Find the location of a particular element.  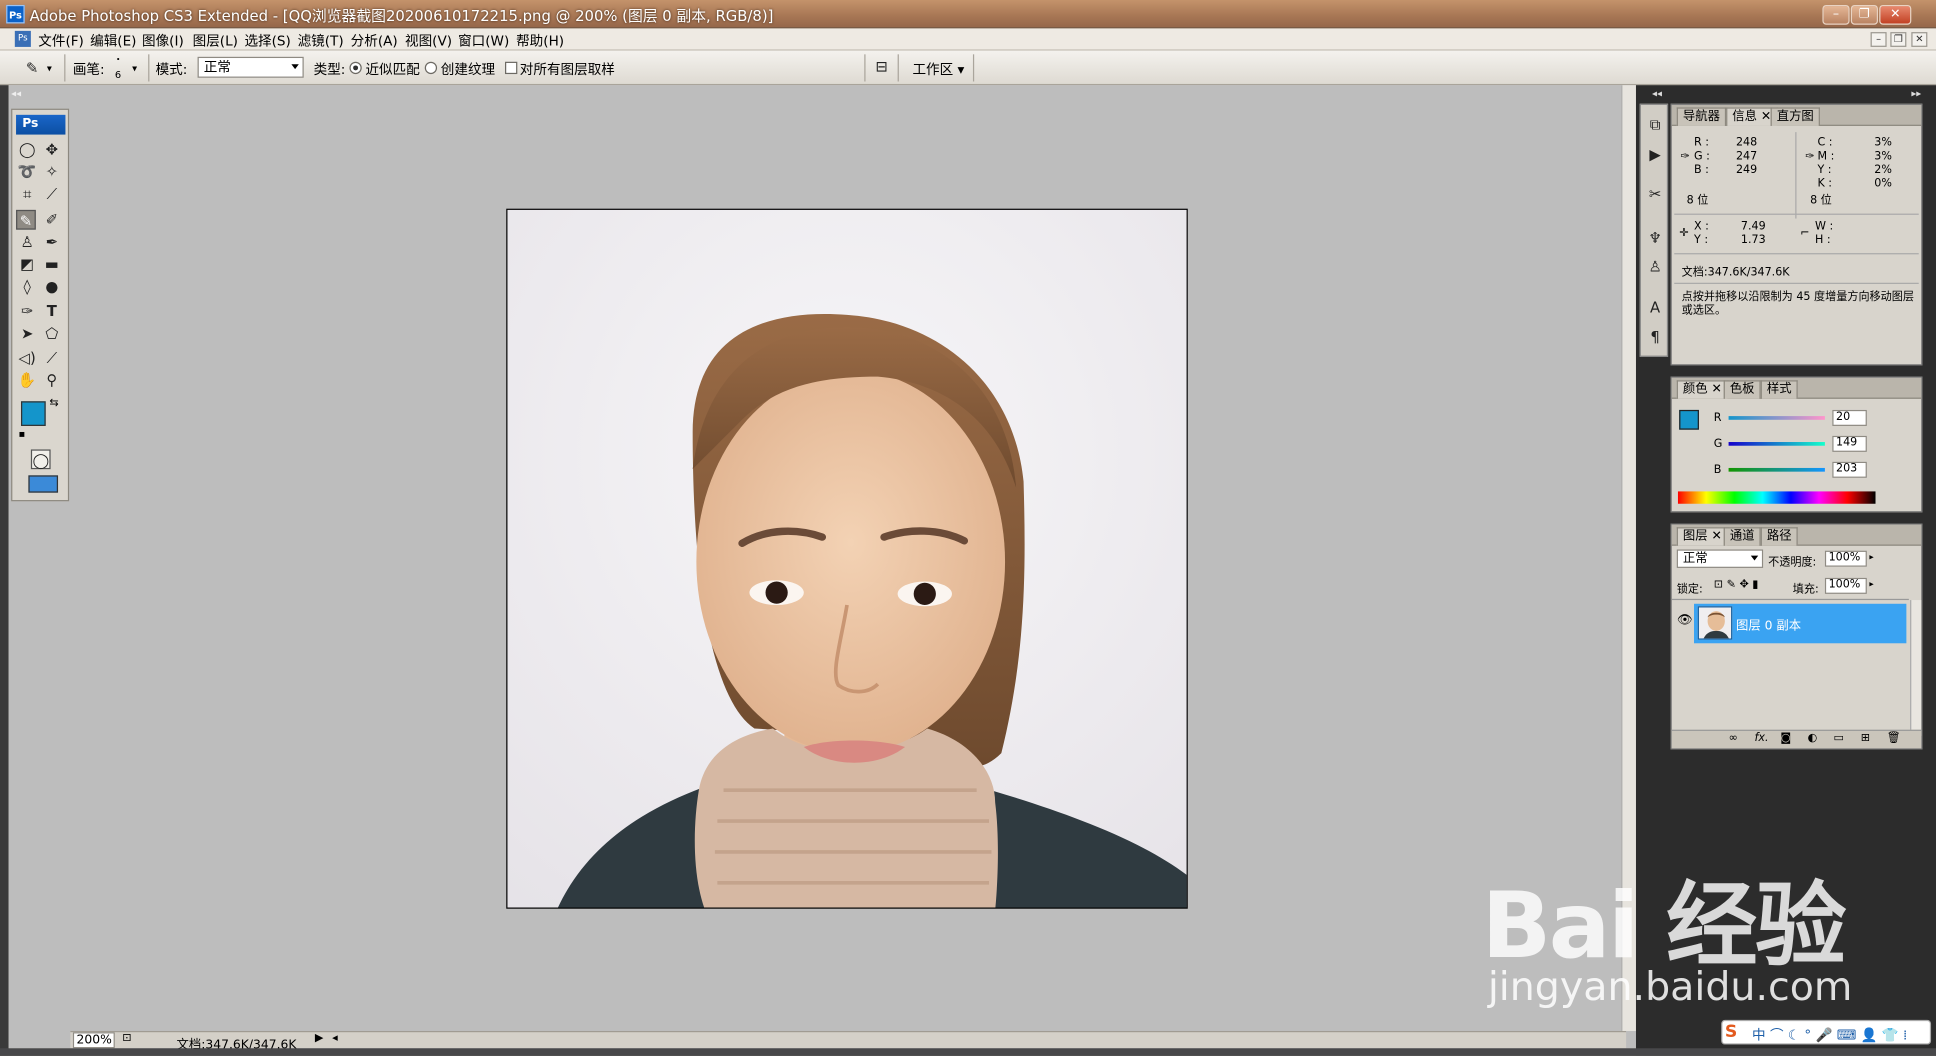

tab-navigator: 导航器 is located at coordinates (1701, 116).